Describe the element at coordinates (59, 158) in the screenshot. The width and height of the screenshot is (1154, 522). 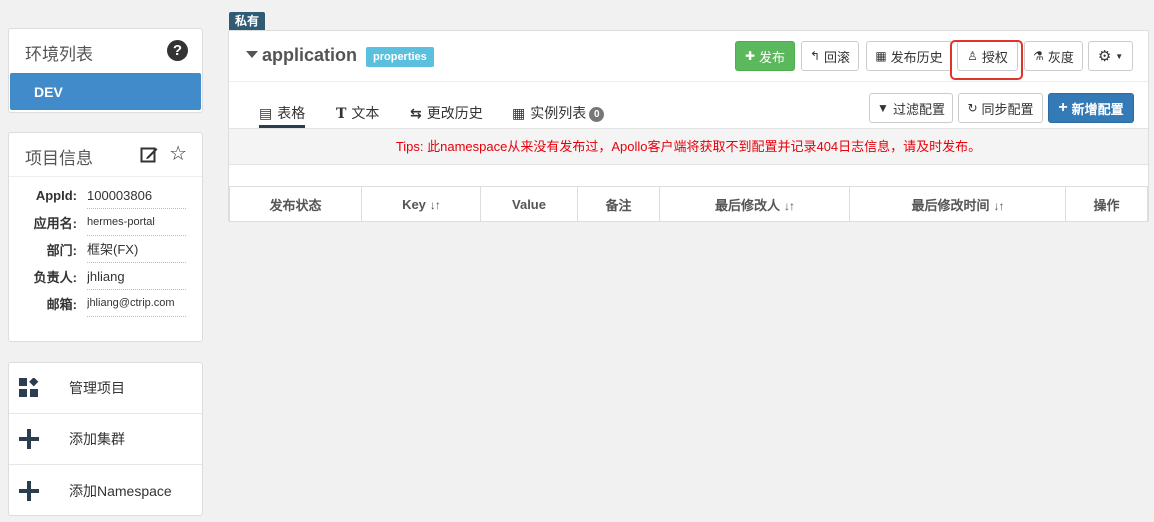
I see `project-info-title: 项目信息` at that location.